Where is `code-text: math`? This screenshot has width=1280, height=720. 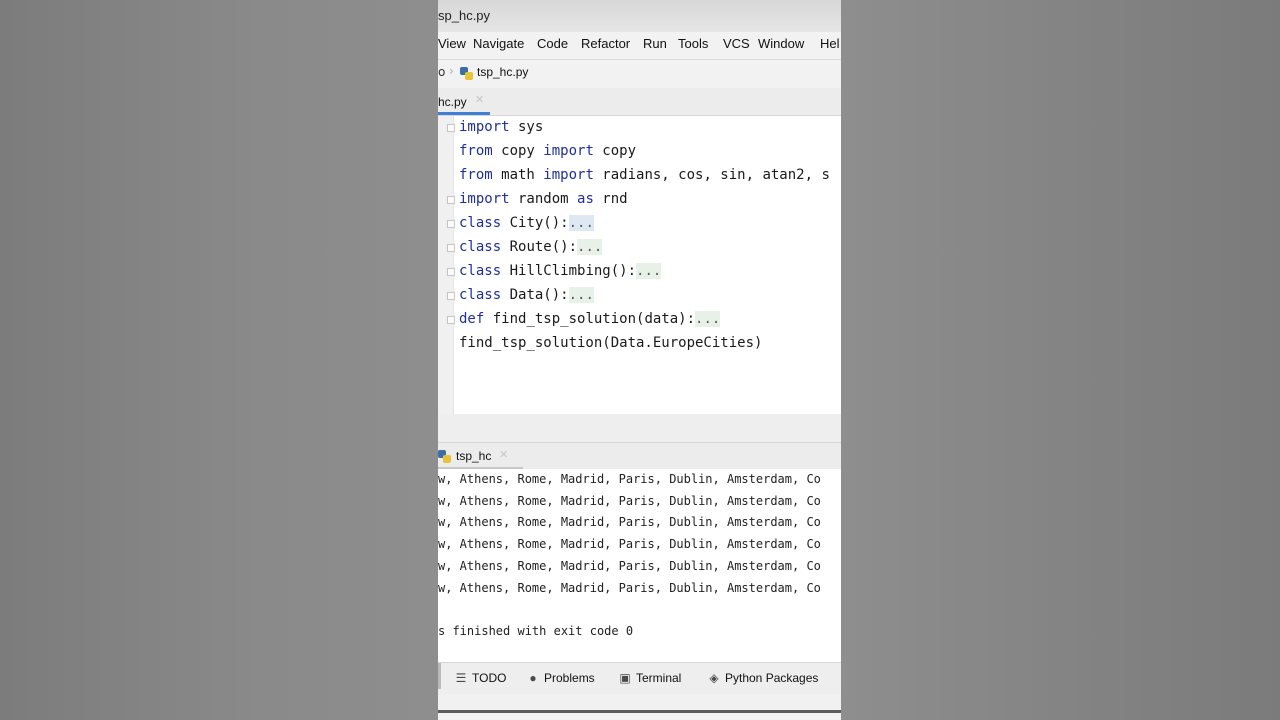 code-text: math is located at coordinates (518, 175).